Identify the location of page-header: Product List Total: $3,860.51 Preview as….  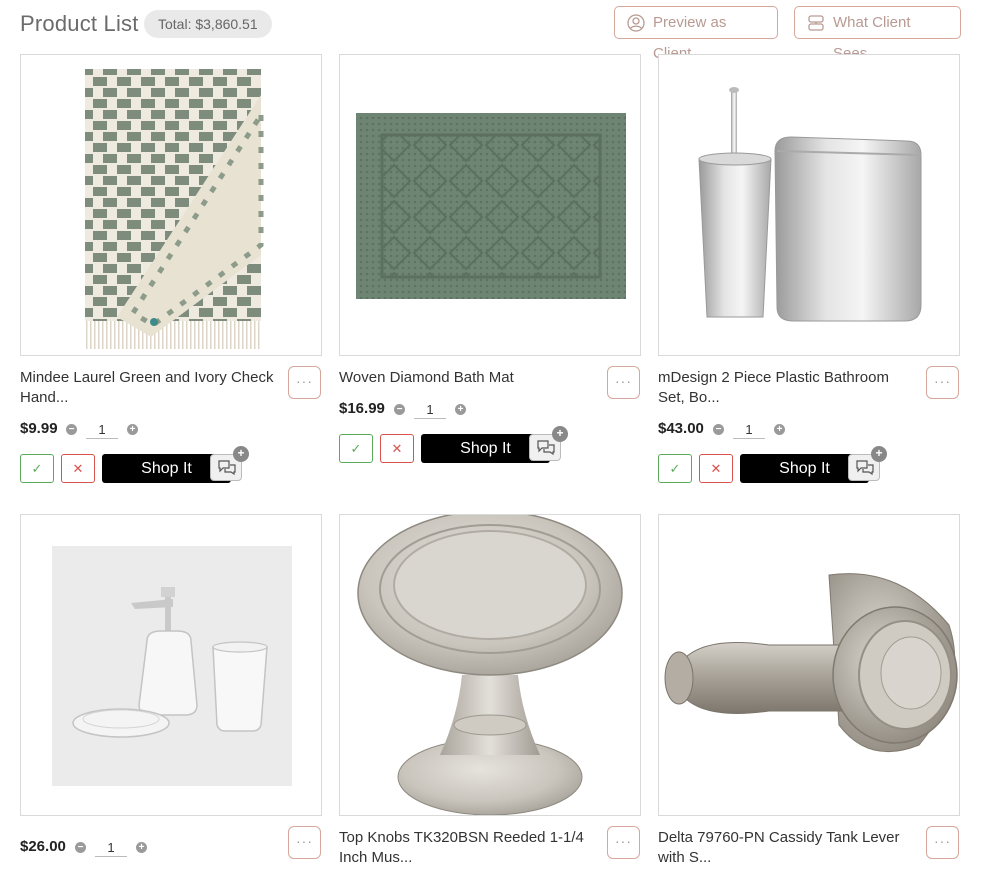
(491, 34).